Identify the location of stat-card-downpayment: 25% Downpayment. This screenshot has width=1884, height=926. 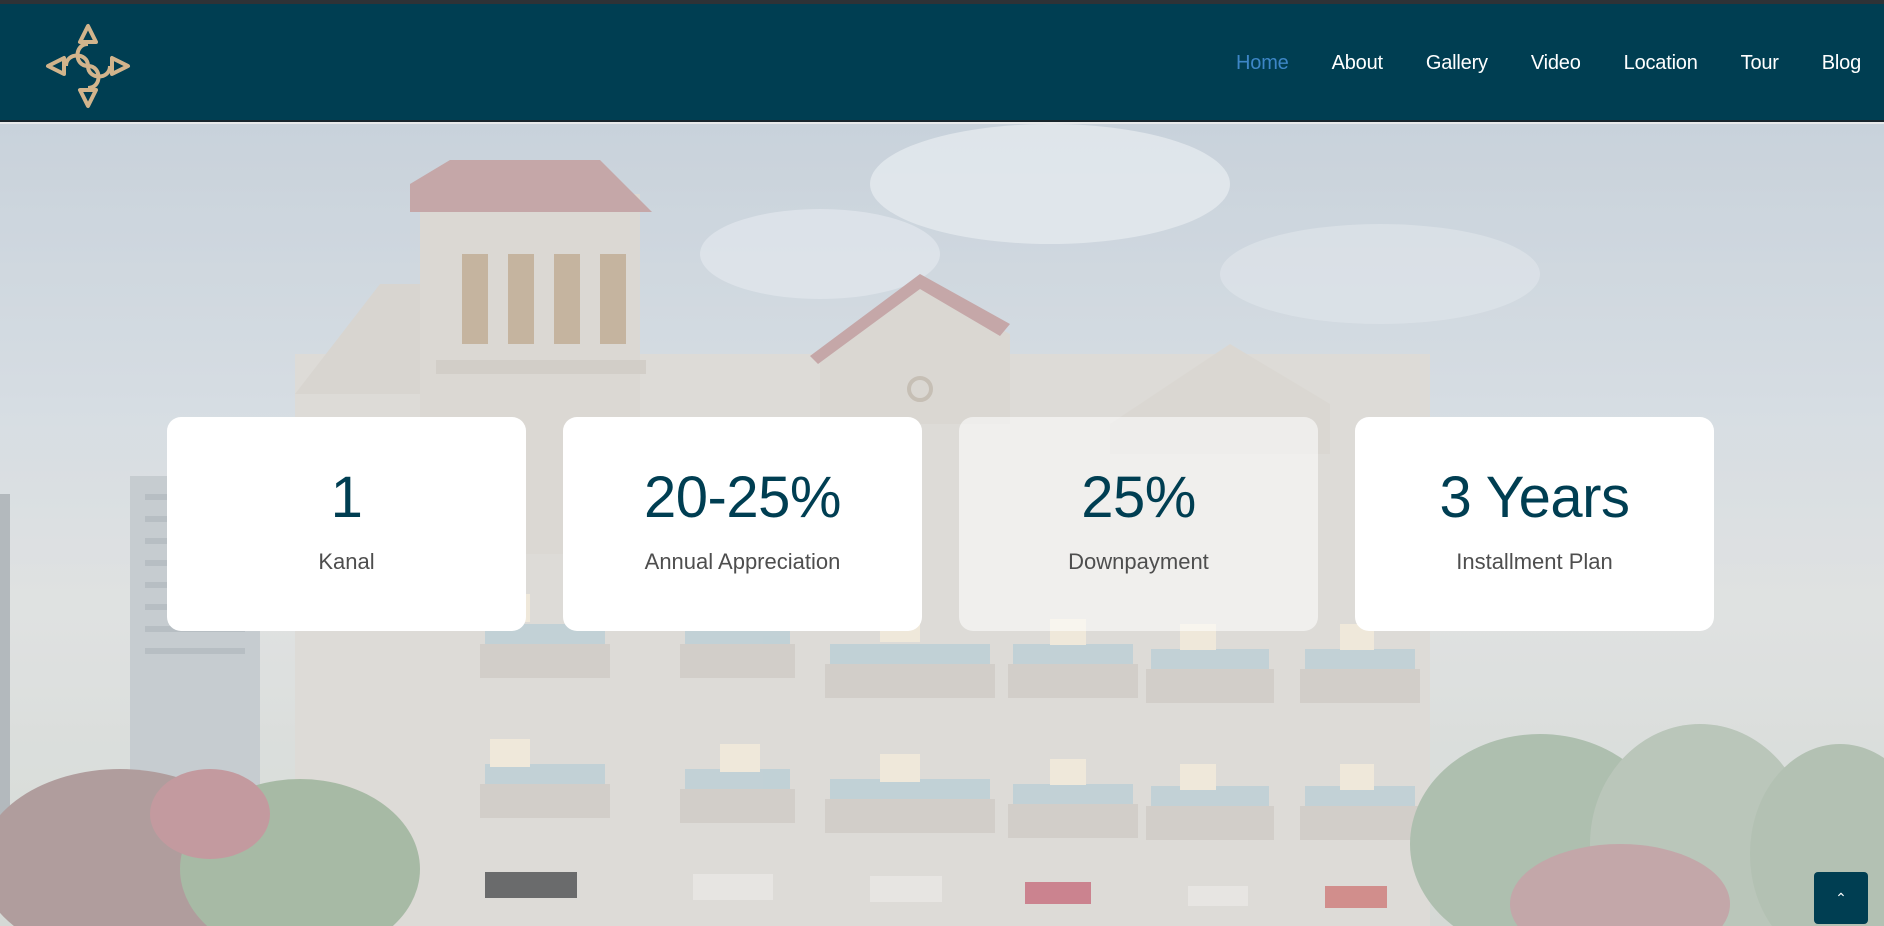
(1138, 524).